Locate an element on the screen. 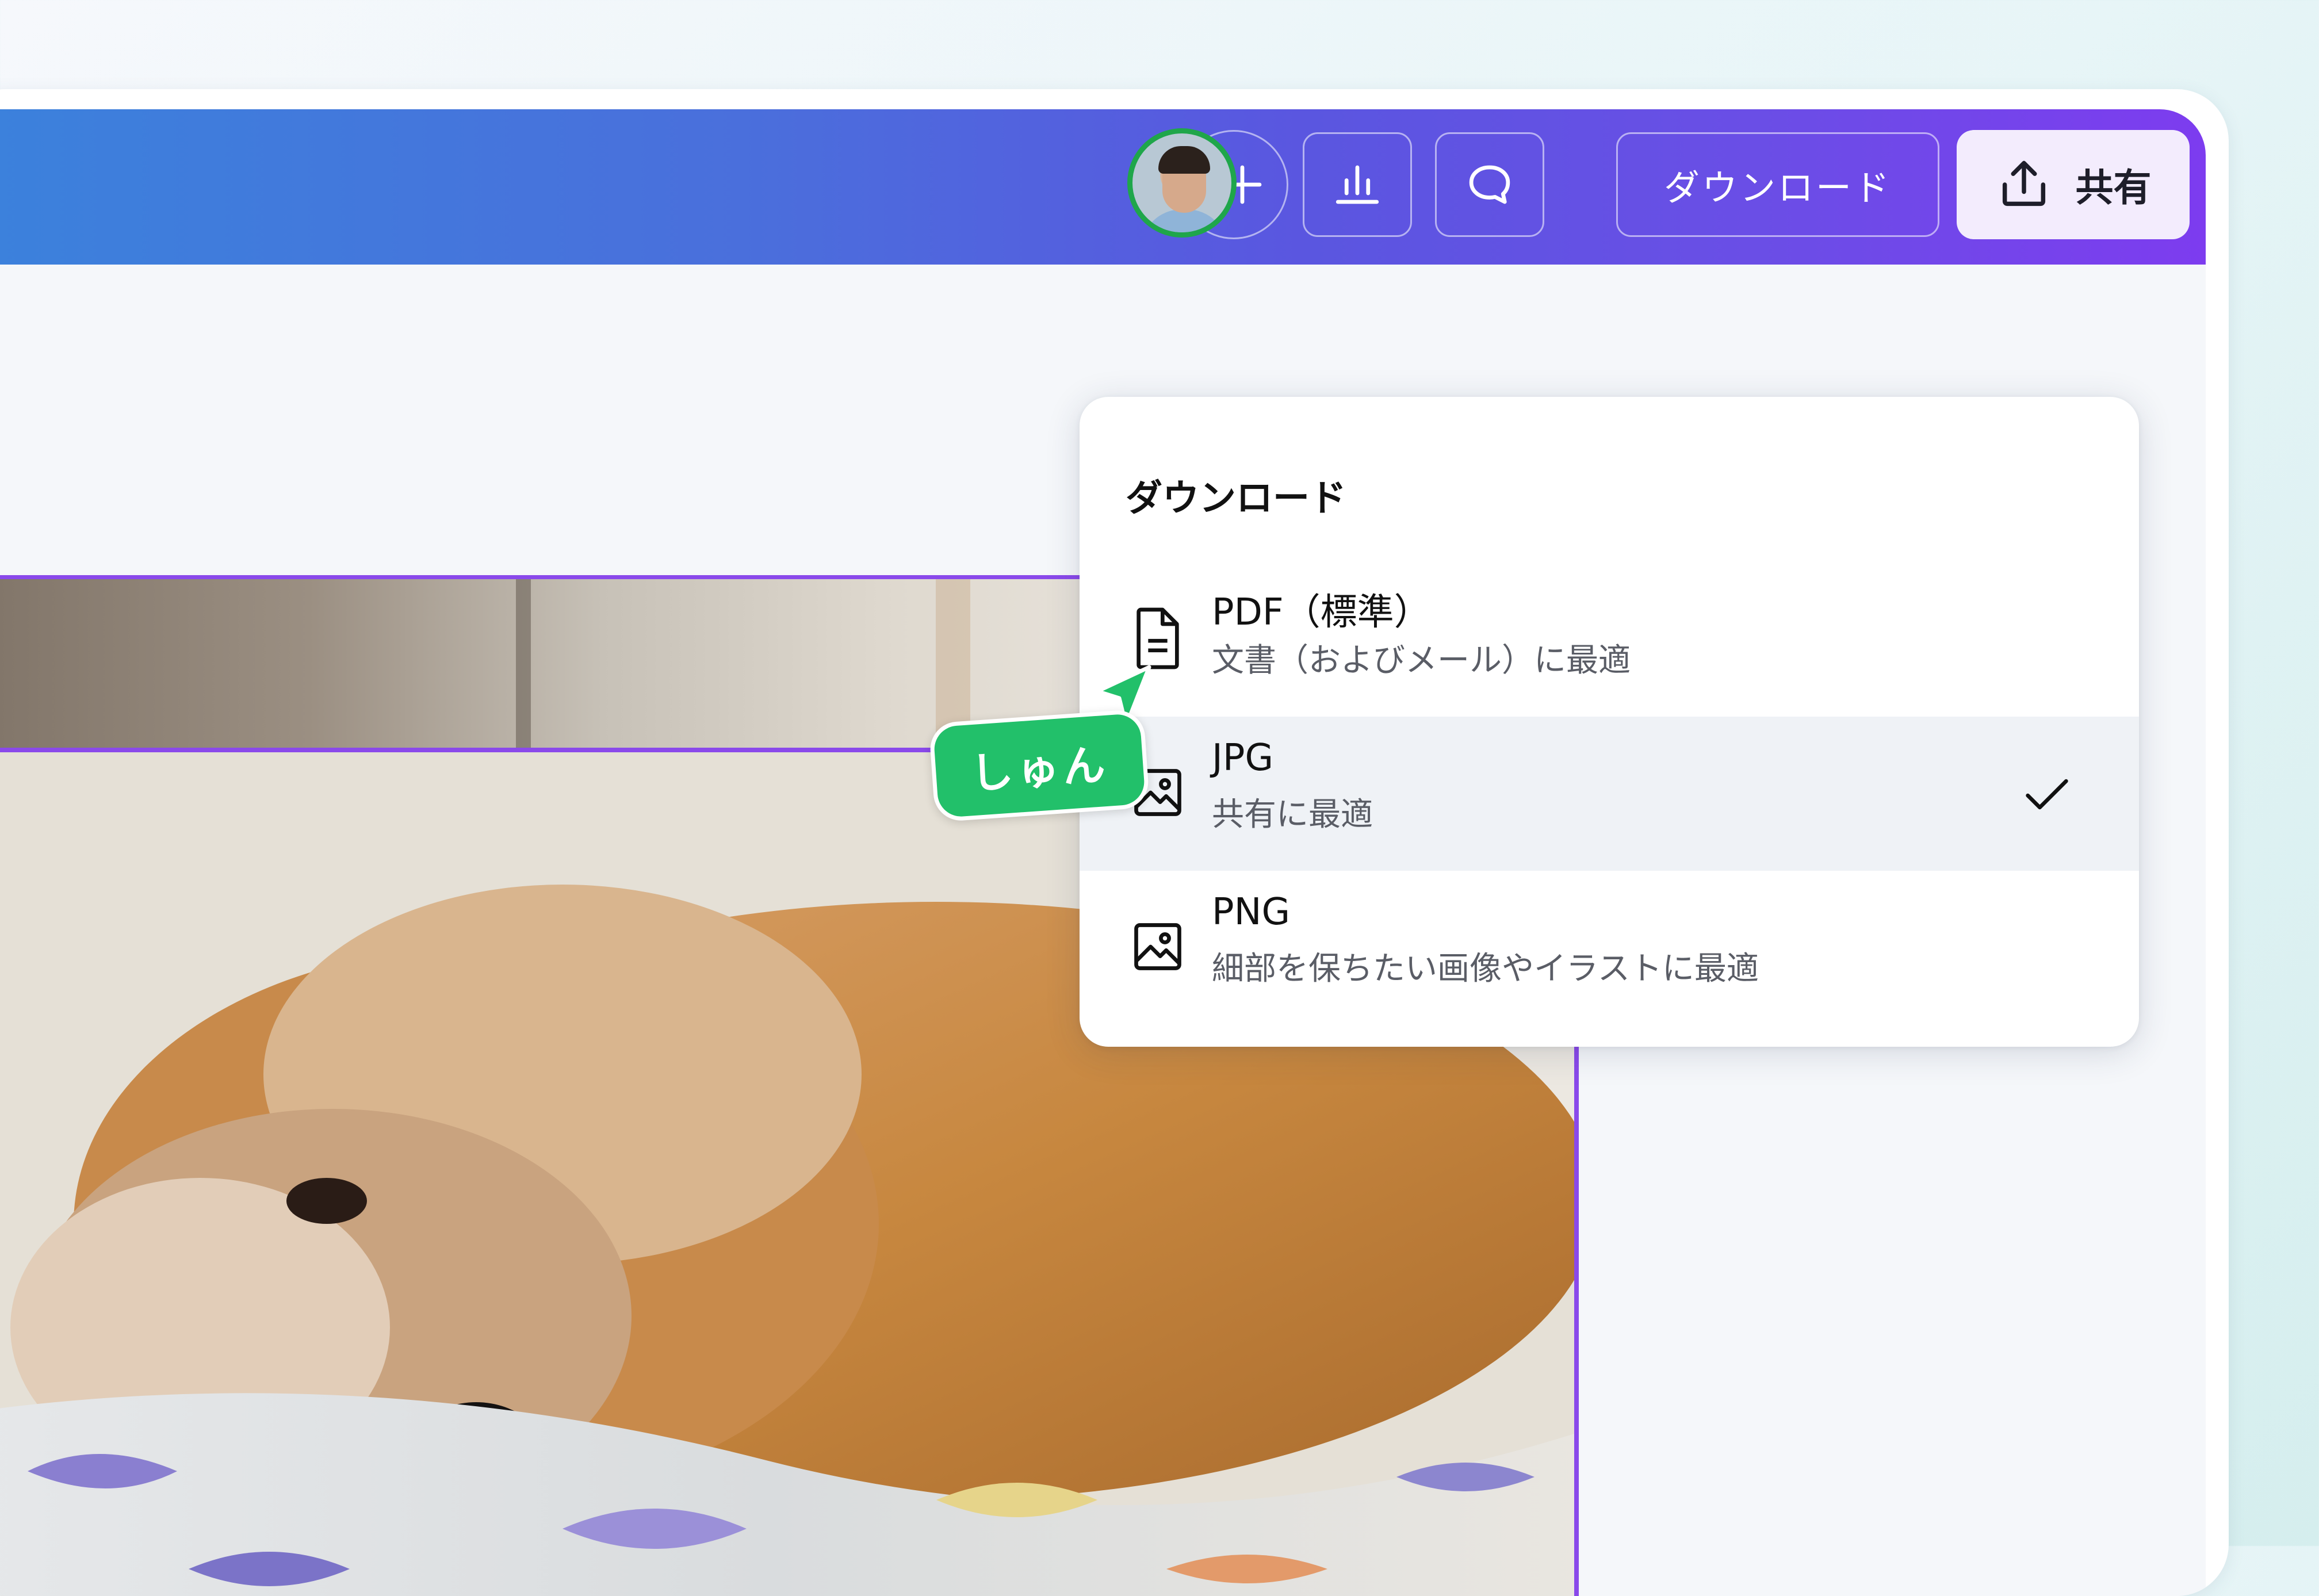 The image size is (2319, 1596). comments-button is located at coordinates (1489, 184).